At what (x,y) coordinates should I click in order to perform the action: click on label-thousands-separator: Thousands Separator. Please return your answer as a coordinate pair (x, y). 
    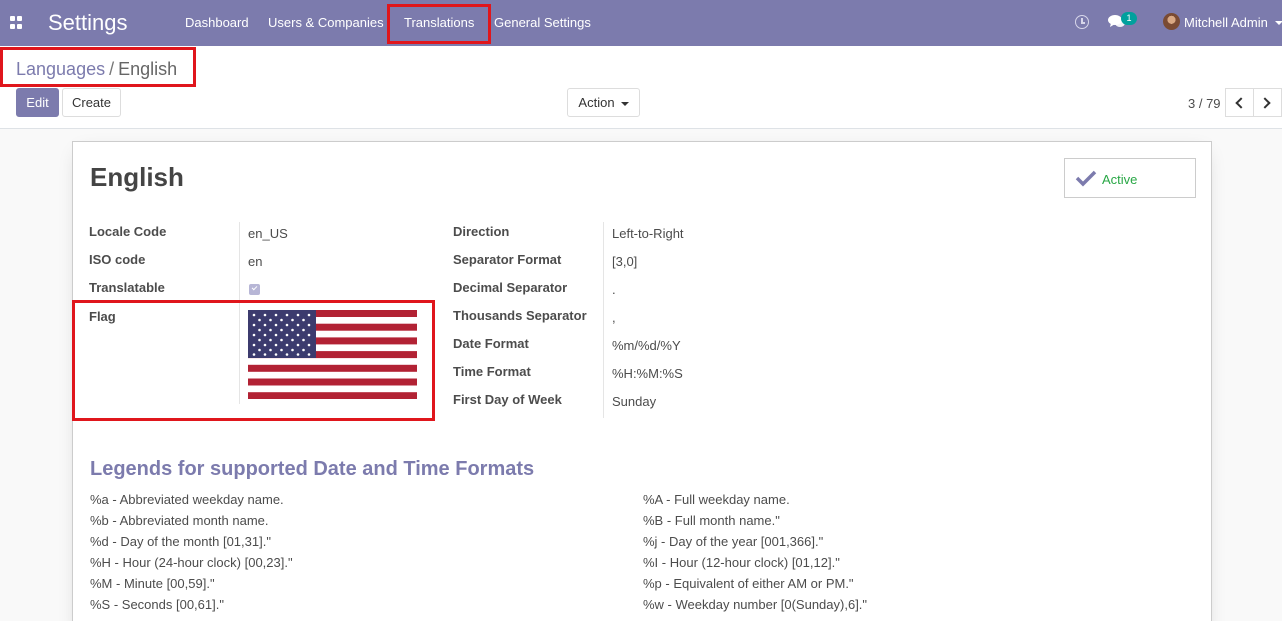
    Looking at the image, I should click on (520, 315).